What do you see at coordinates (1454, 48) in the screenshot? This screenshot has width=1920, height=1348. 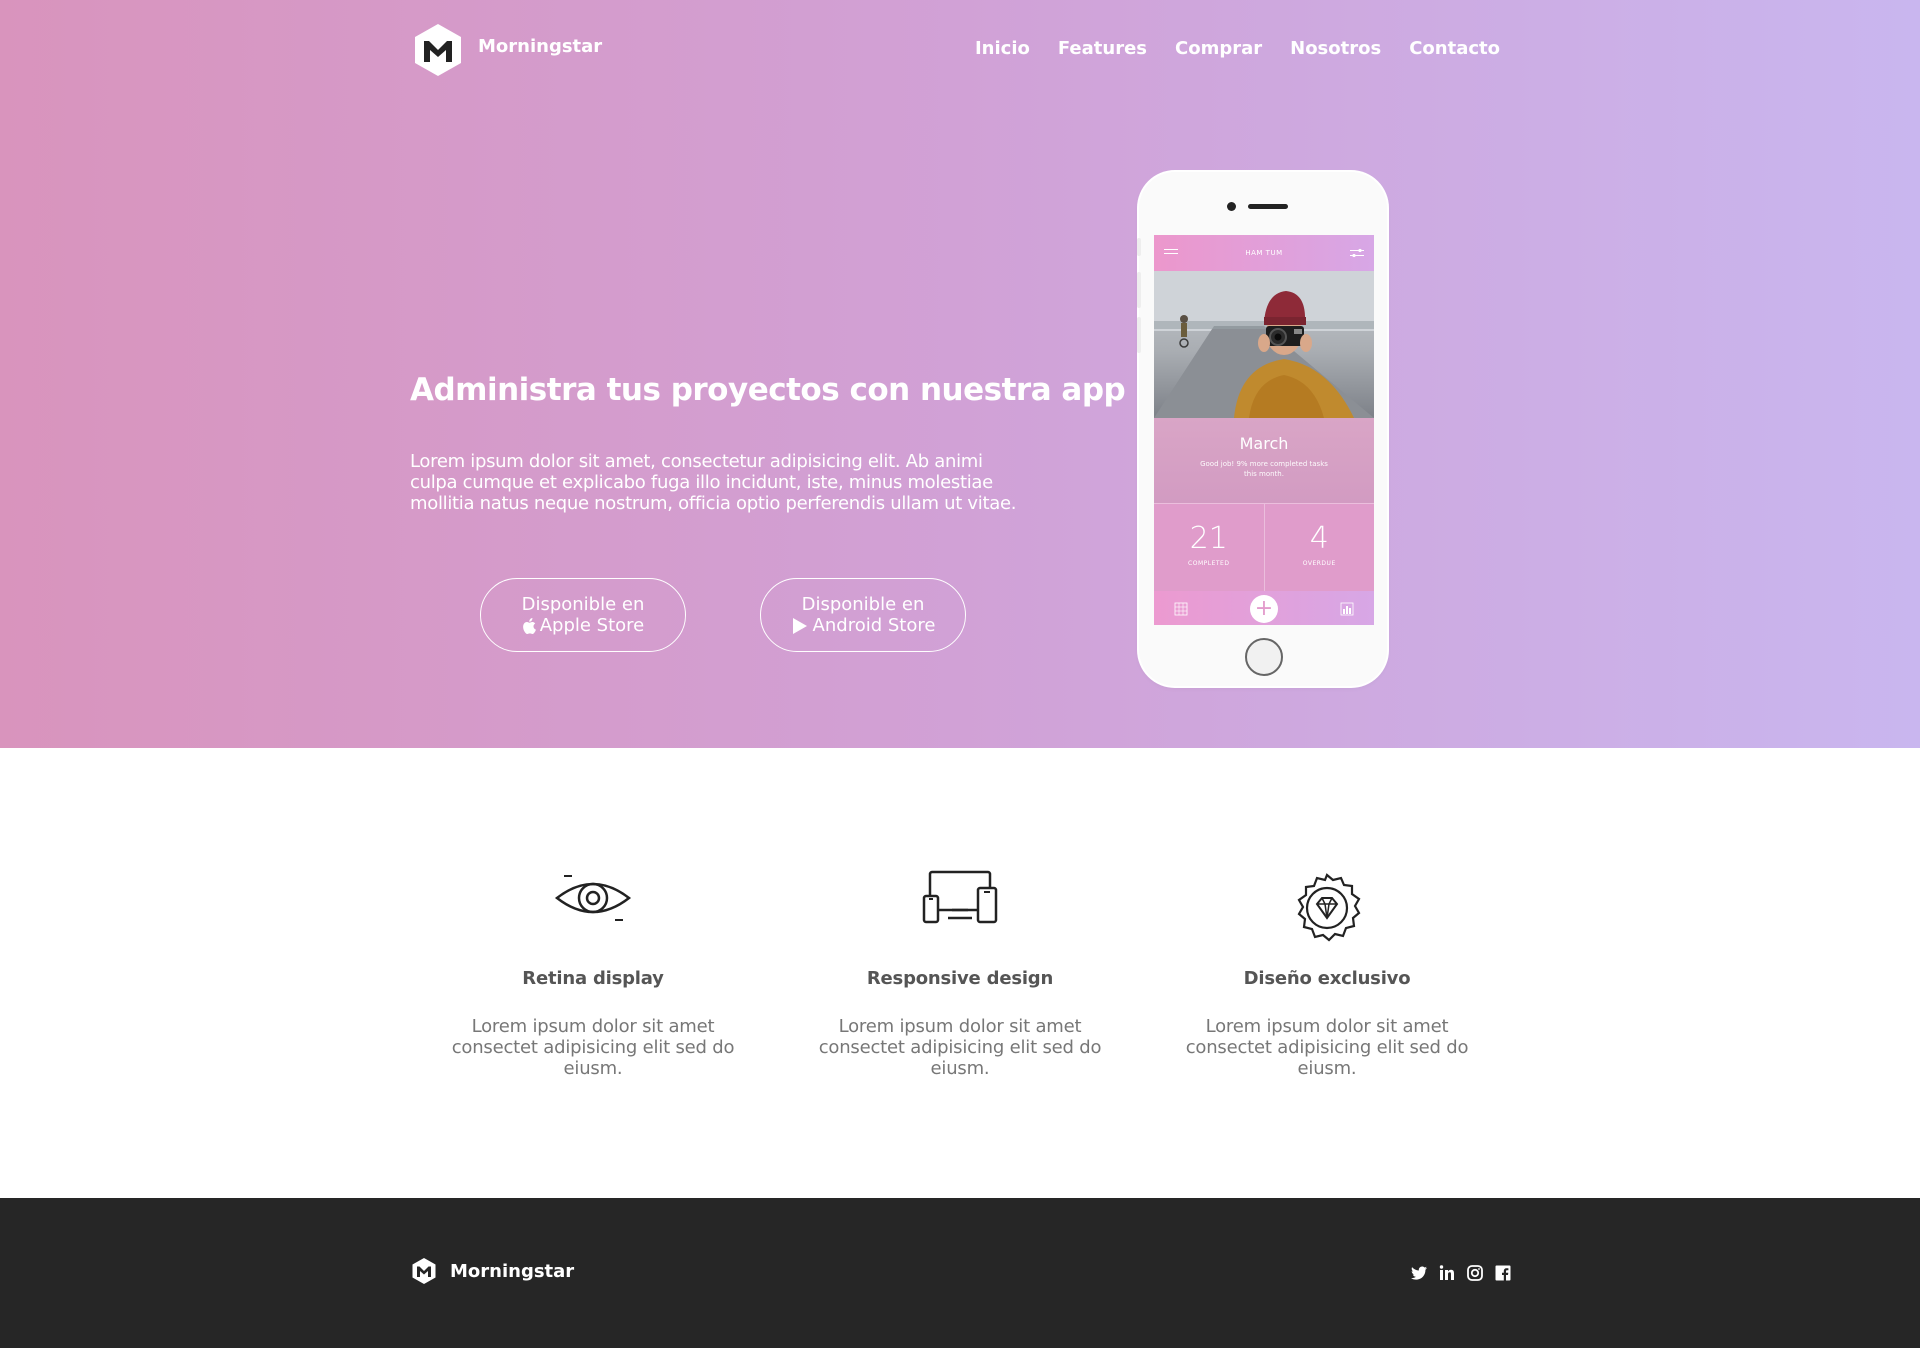 I see `nav-contacto: Contacto` at bounding box center [1454, 48].